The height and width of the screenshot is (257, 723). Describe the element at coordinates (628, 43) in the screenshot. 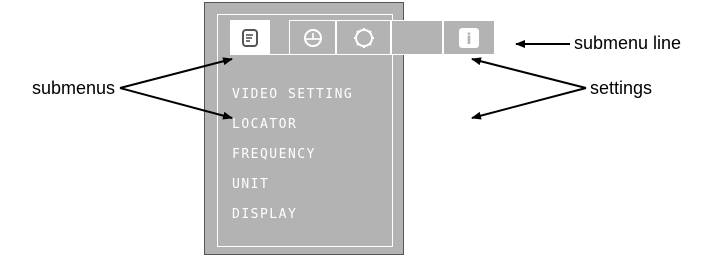

I see `label-submenu-line: submenu line` at that location.